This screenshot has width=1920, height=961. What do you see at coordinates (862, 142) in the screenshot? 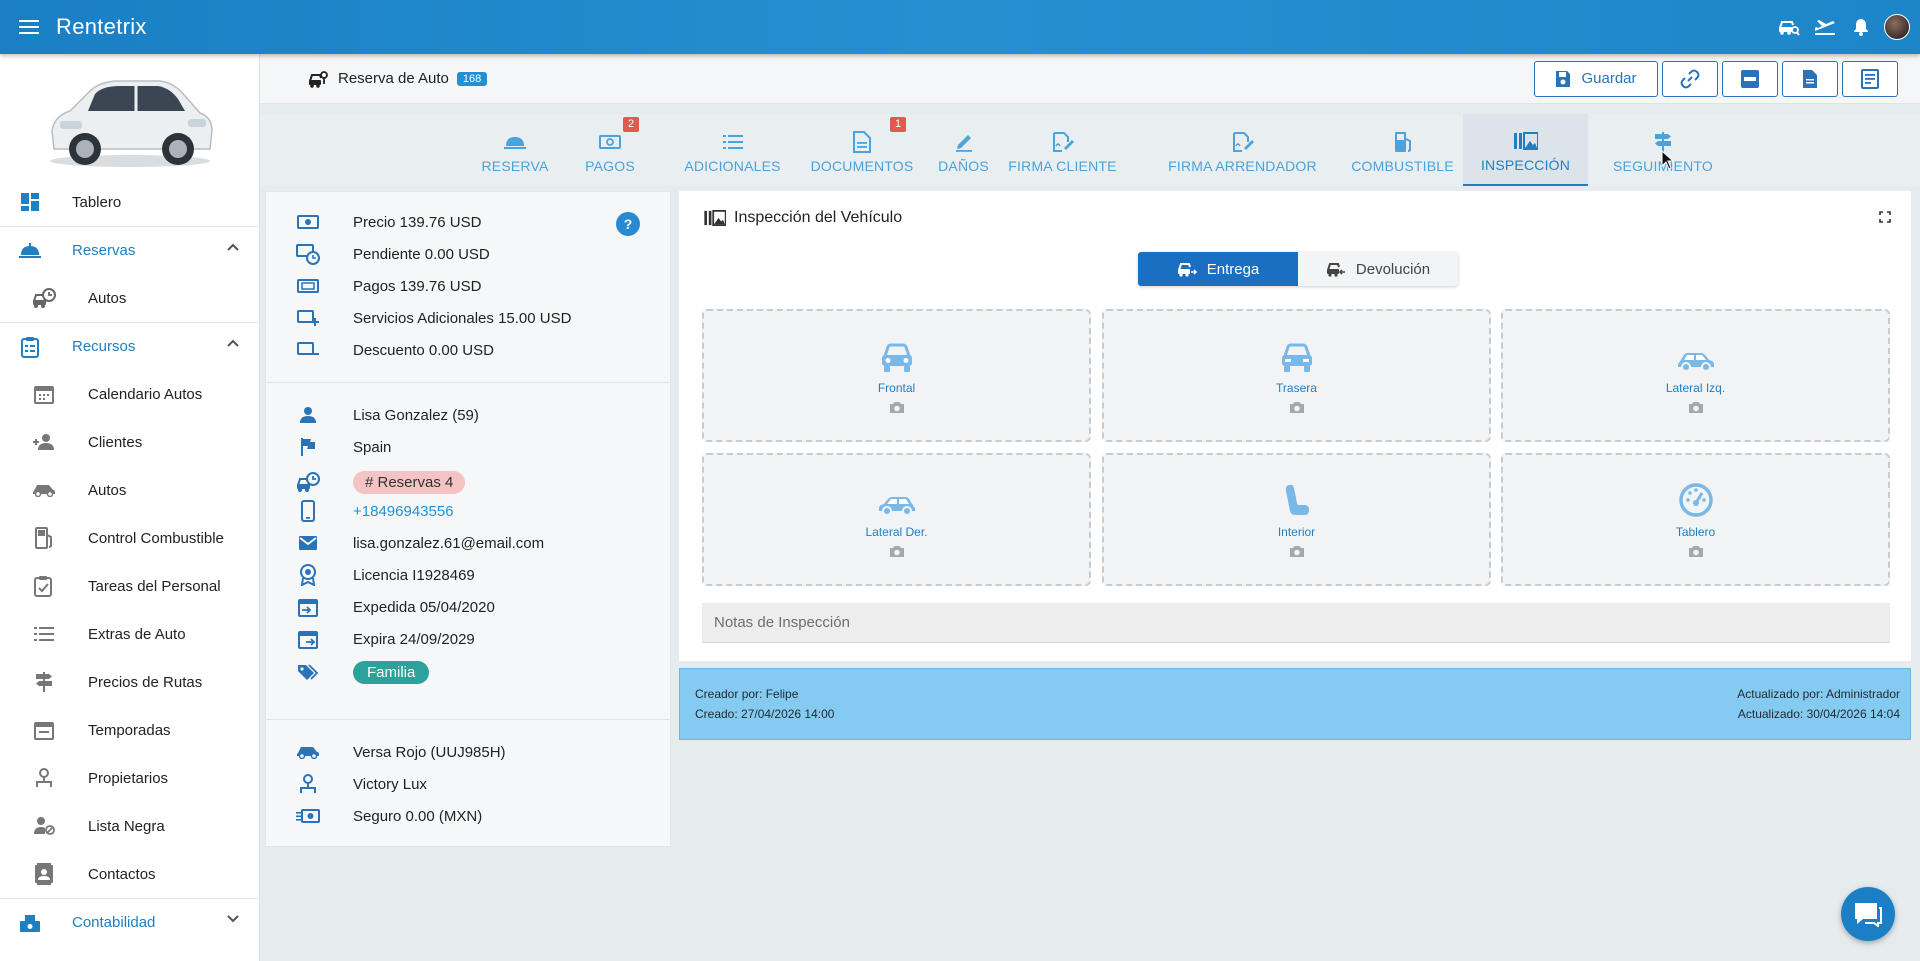
I see `document-icon` at bounding box center [862, 142].